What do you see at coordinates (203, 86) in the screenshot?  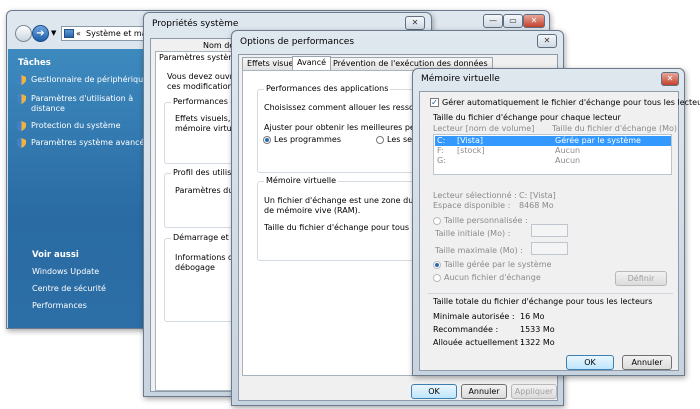 I see `admin-note-2: ces modifications.` at bounding box center [203, 86].